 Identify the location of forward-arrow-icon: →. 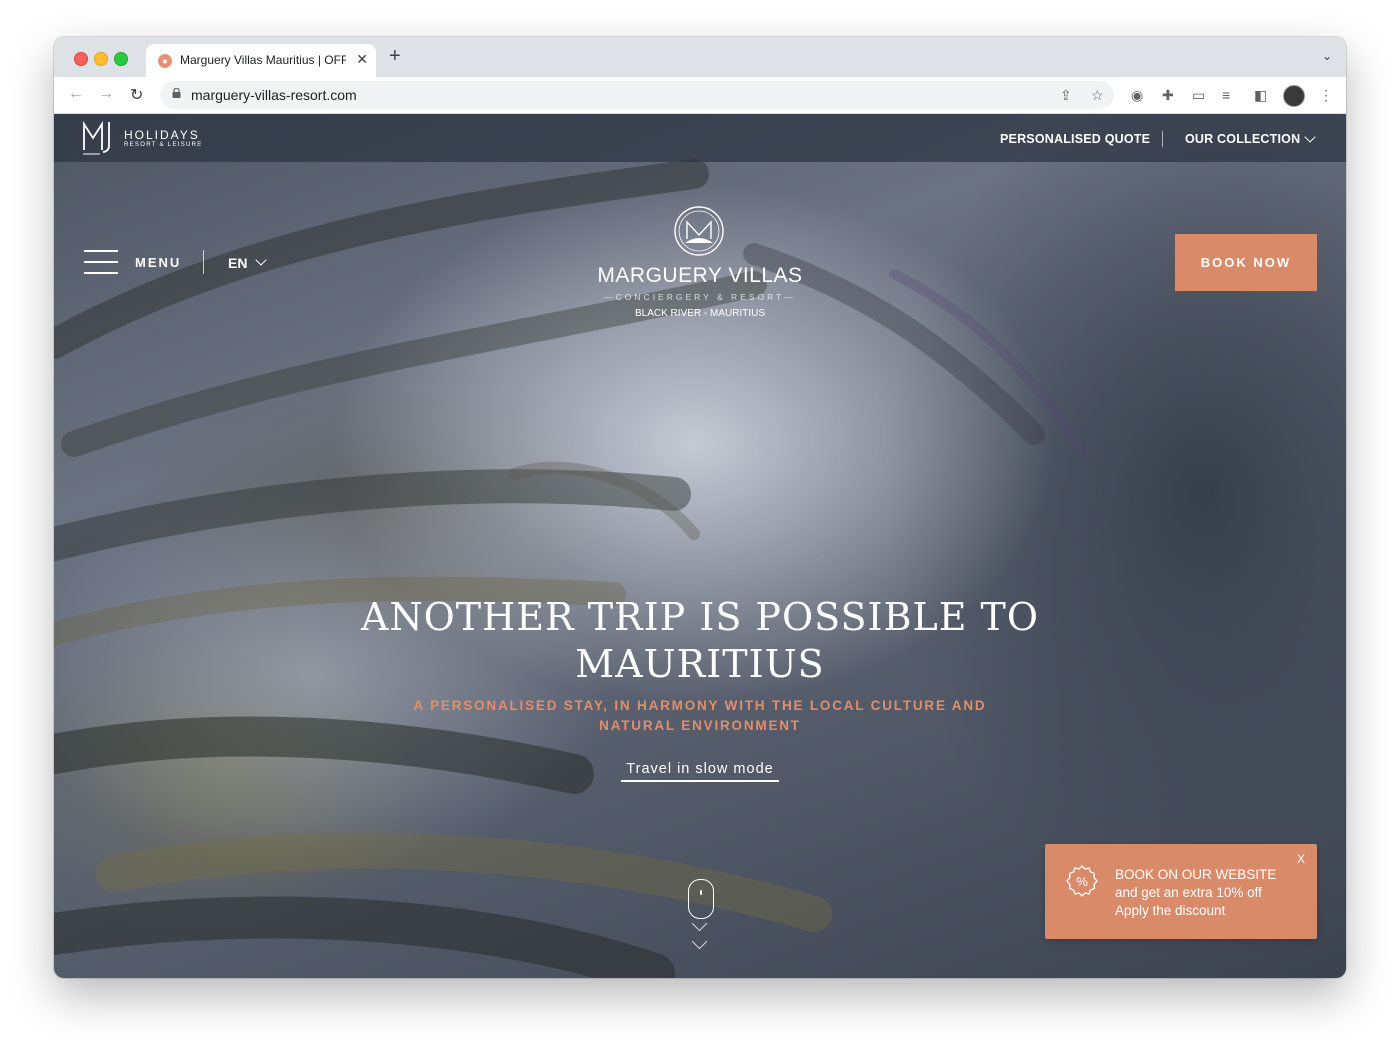
(106, 94).